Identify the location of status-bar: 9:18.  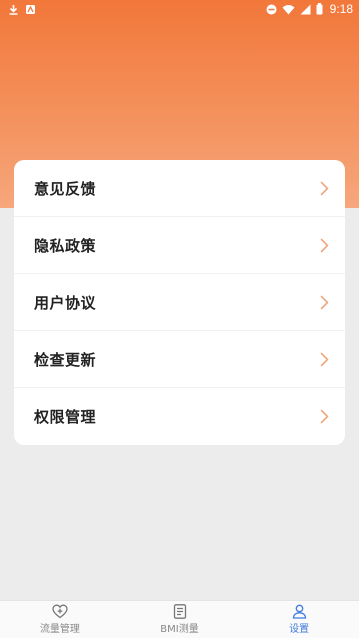
(179, 9).